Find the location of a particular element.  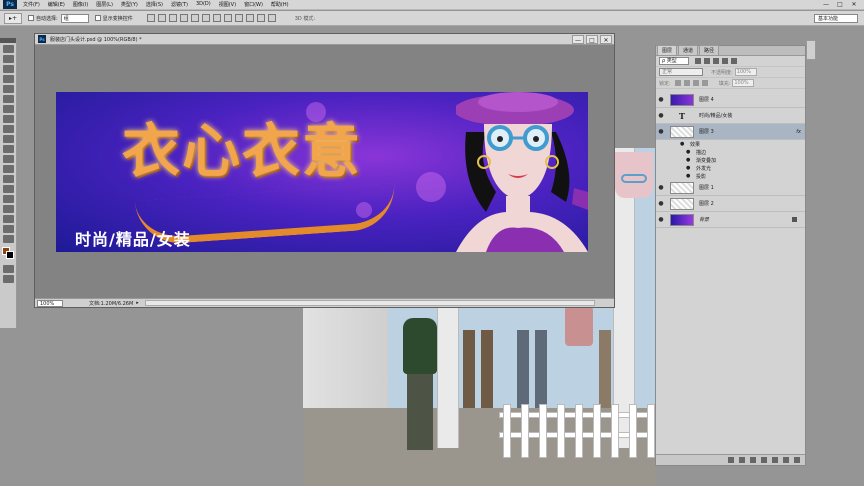

collapsed-panel-strip is located at coordinates (811, 50).